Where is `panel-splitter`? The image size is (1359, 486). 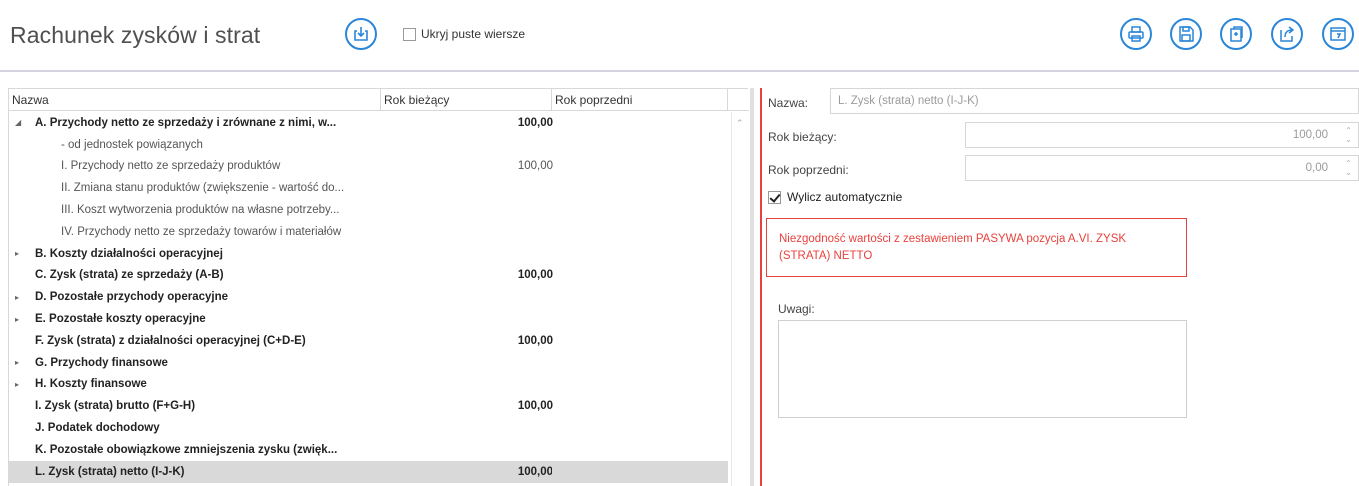 panel-splitter is located at coordinates (752, 287).